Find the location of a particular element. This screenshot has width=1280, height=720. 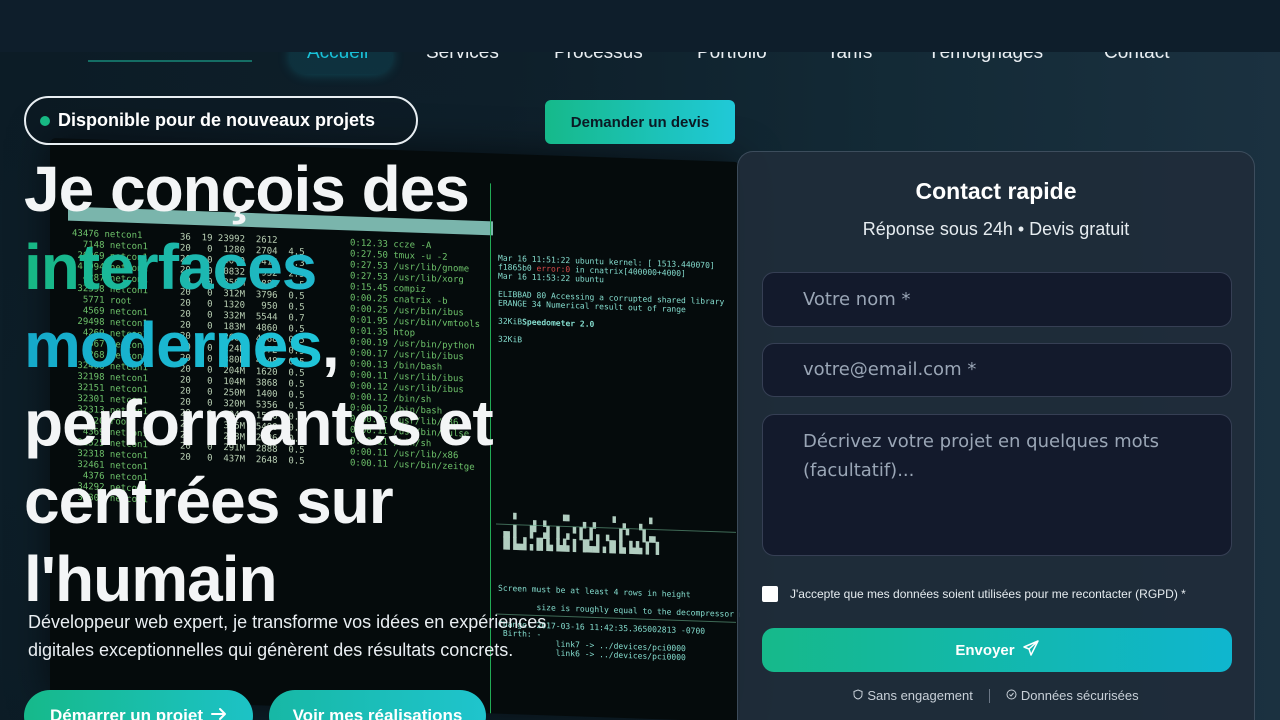

top-navigation-bar is located at coordinates (640, 26).